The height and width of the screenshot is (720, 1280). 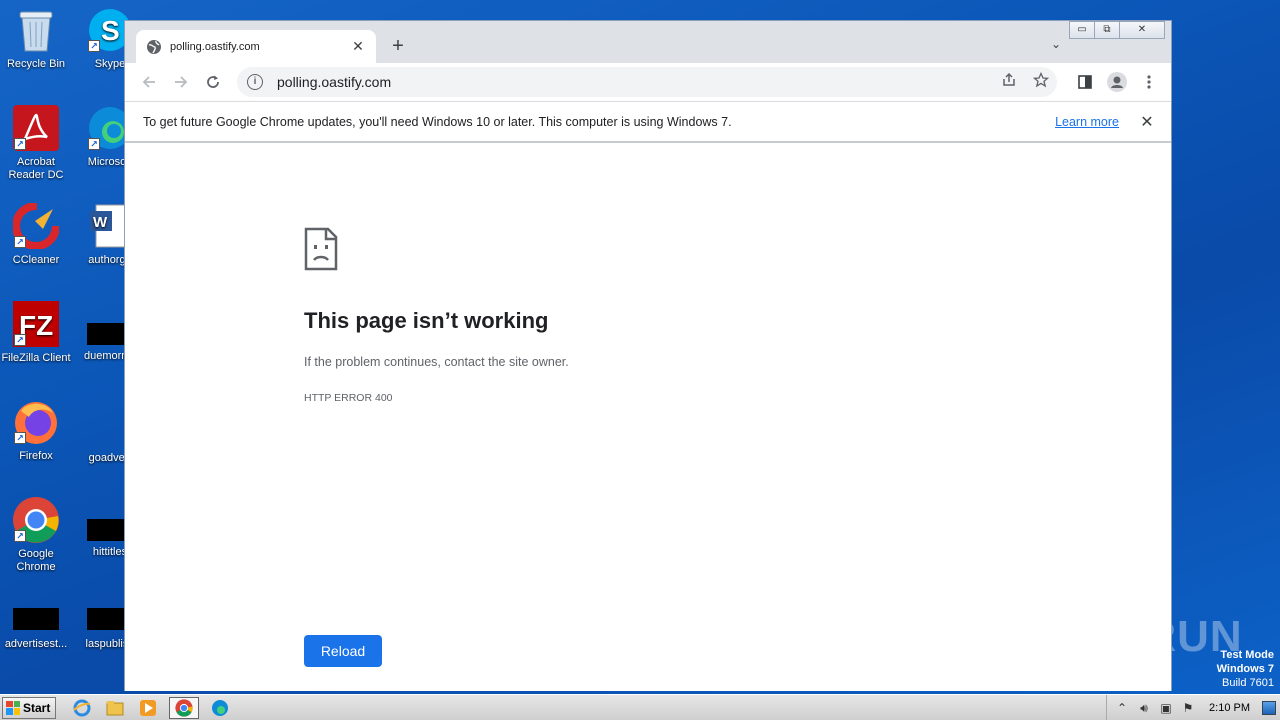 I want to click on start-label: Start, so click(x=37, y=707).